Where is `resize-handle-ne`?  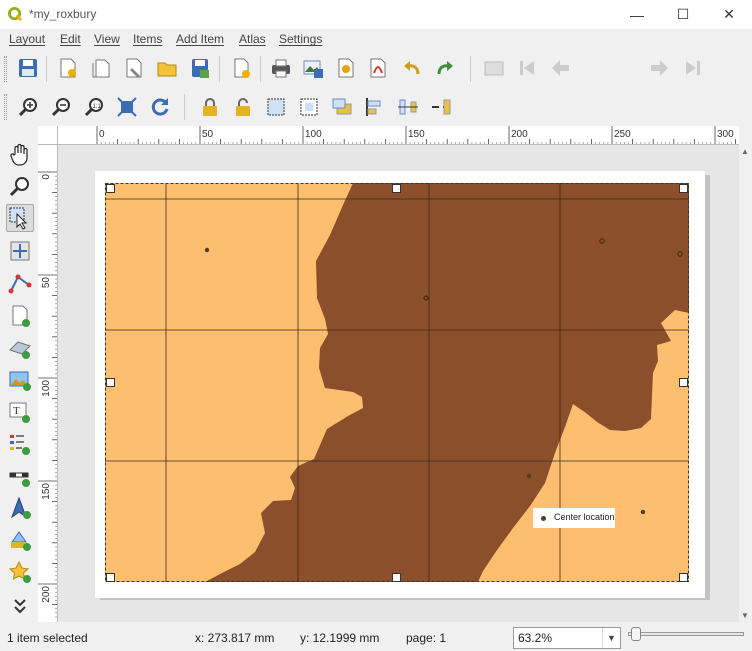
resize-handle-ne is located at coordinates (683, 188).